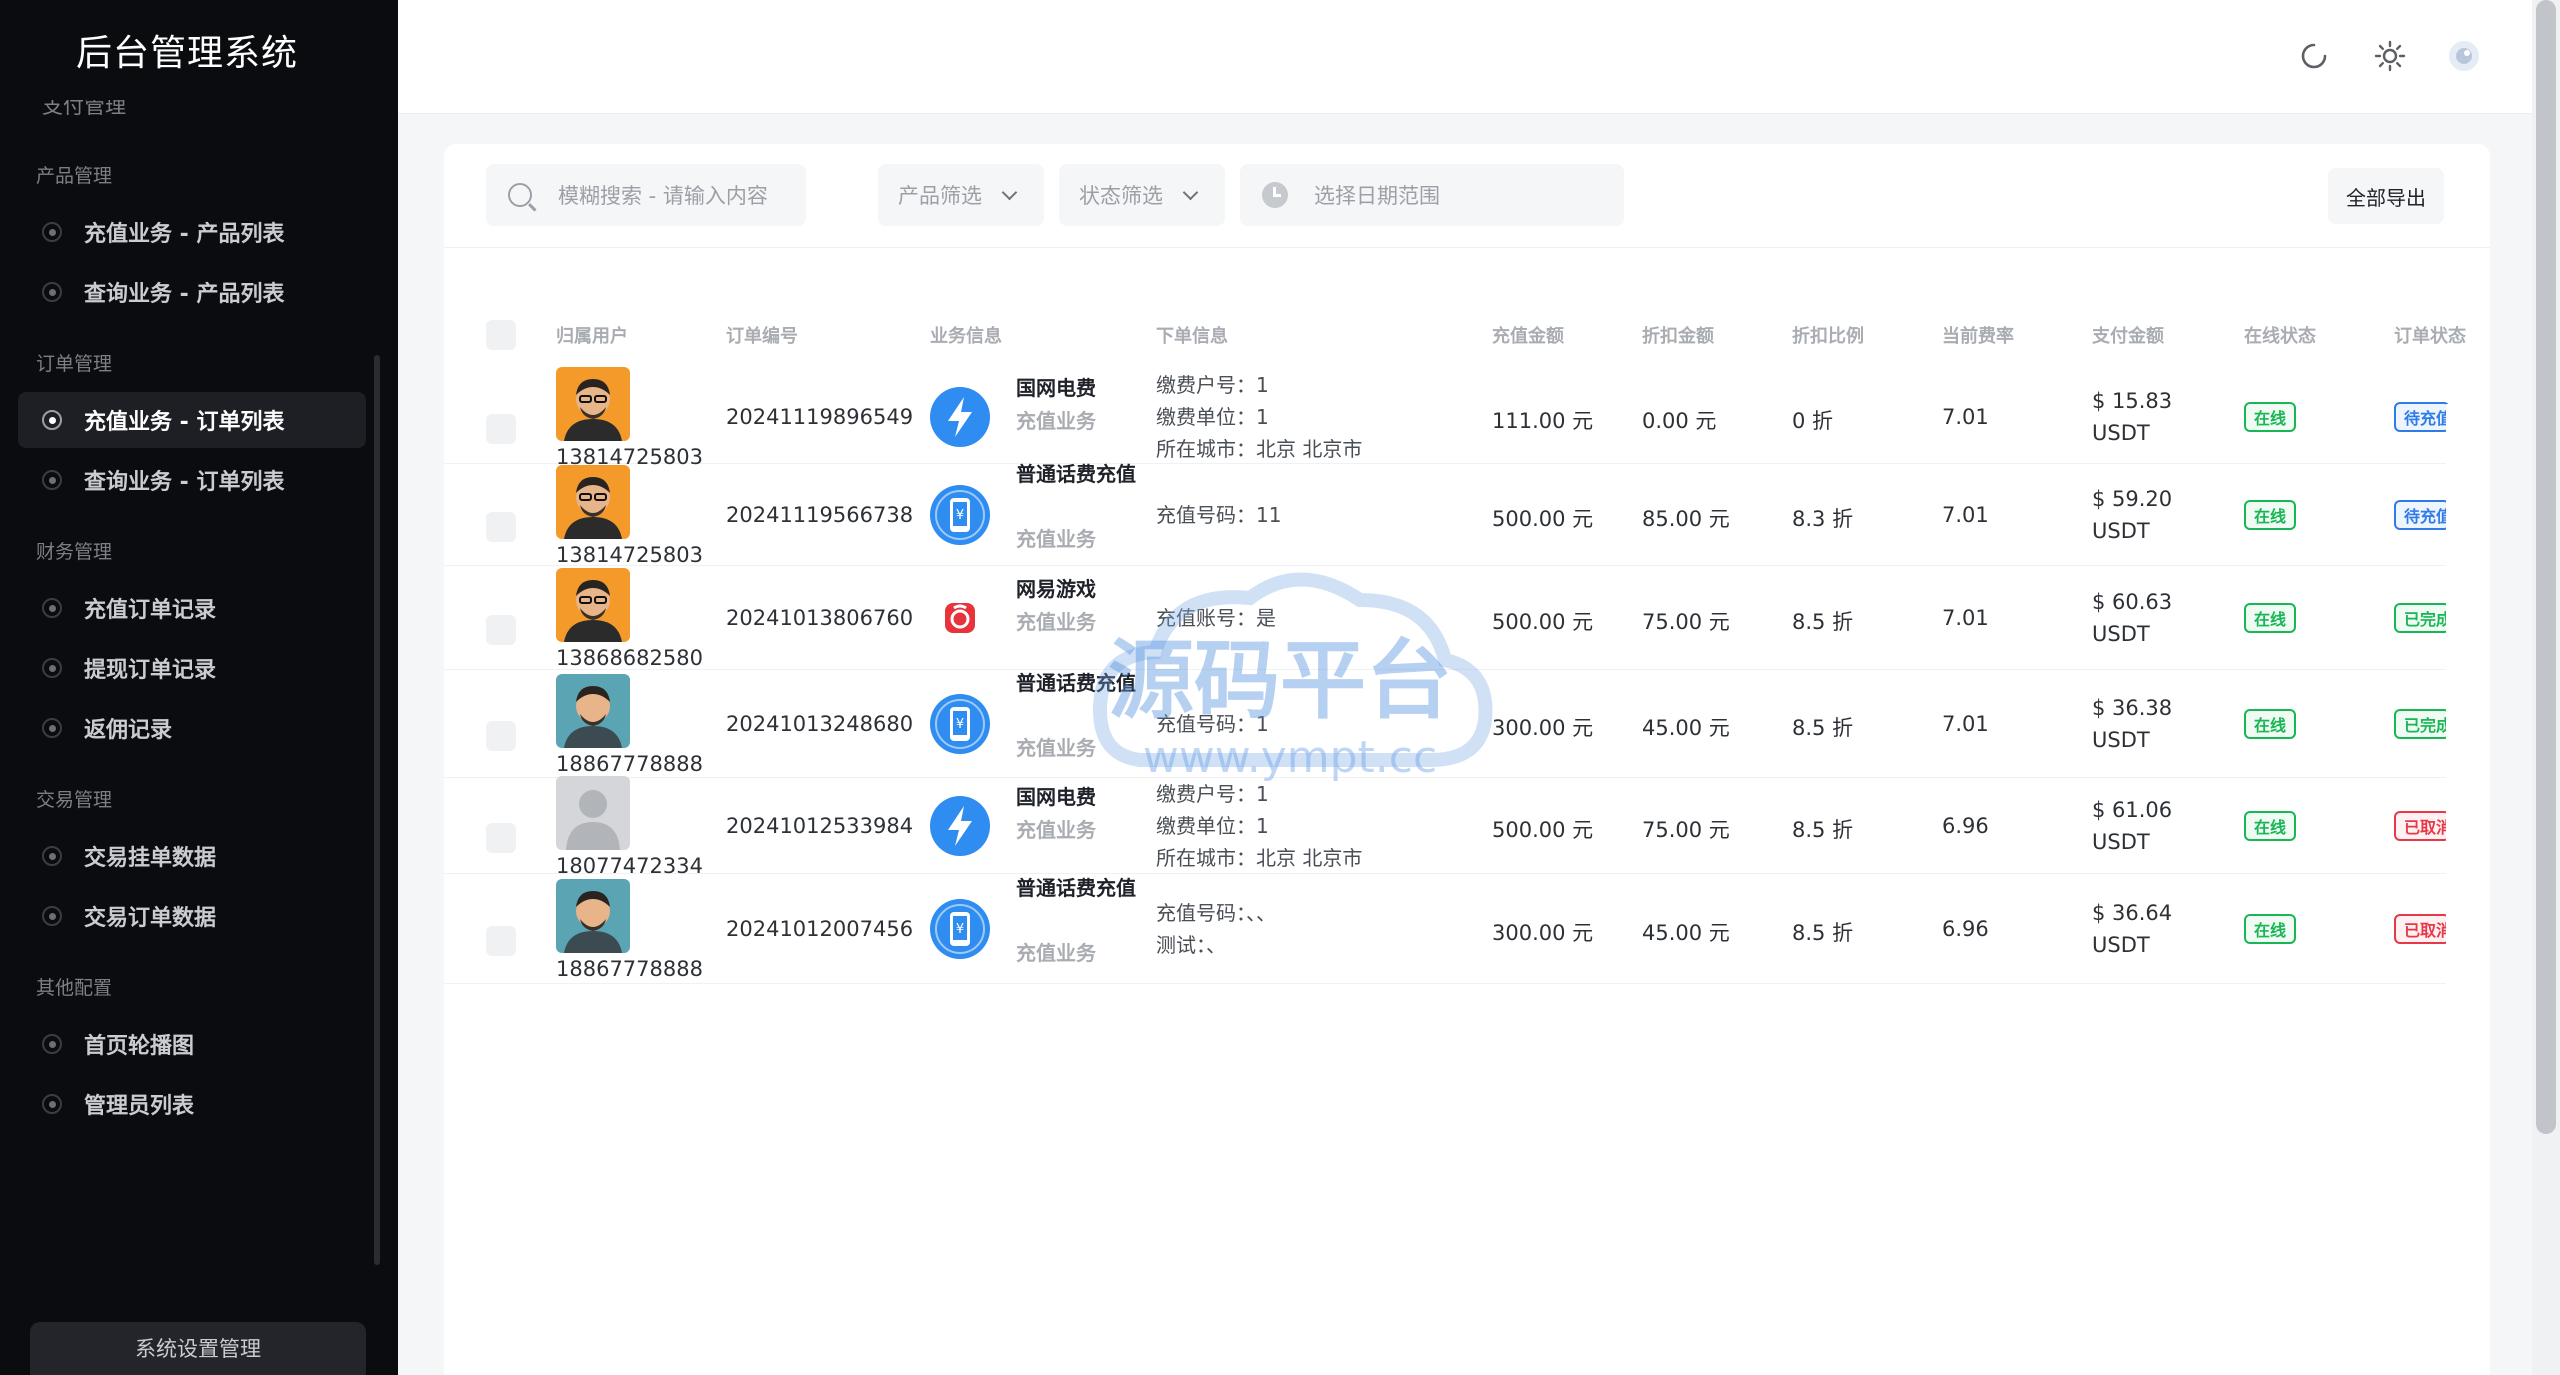  I want to click on sidebar-item: 管理员列表, so click(192, 1104).